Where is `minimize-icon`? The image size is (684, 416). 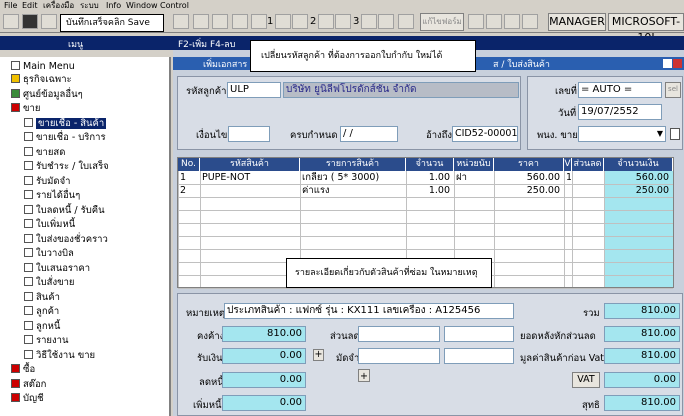 minimize-icon is located at coordinates (667, 63).